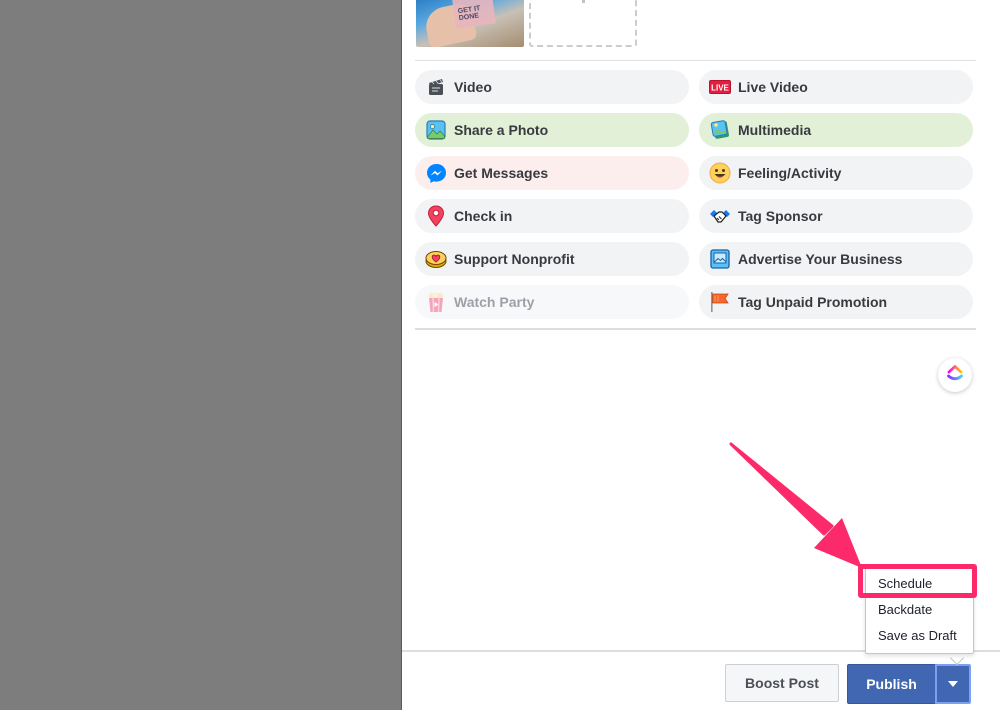 The height and width of the screenshot is (710, 1000). I want to click on option-advertise-business: Advertise Your Business, so click(836, 259).